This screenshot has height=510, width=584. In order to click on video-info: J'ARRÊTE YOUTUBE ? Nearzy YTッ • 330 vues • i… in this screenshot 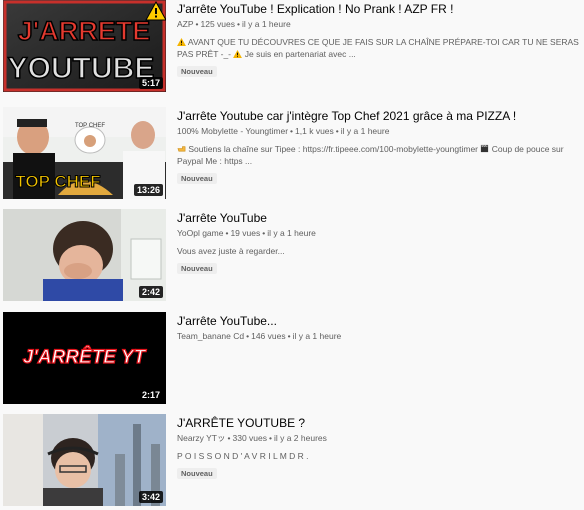, I will do `click(379, 447)`.